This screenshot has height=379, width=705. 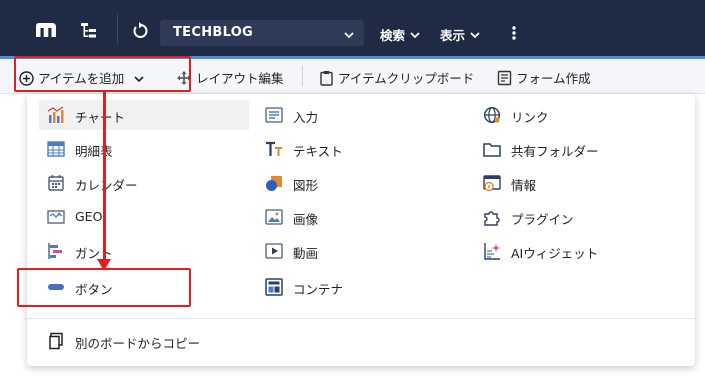 What do you see at coordinates (46, 32) in the screenshot?
I see `app-logo-icon` at bounding box center [46, 32].